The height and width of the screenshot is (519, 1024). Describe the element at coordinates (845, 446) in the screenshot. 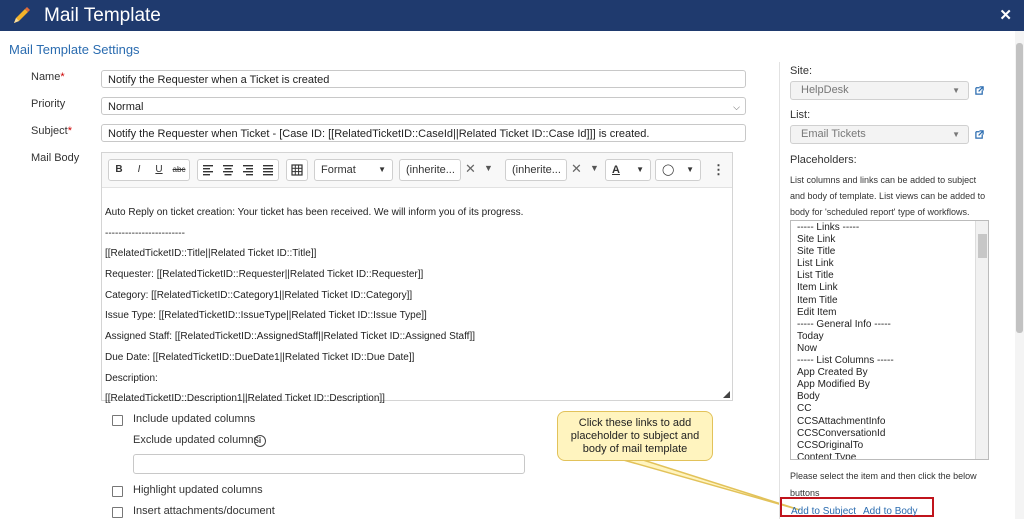

I see `placeholder-item: CCSOriginalTo` at that location.